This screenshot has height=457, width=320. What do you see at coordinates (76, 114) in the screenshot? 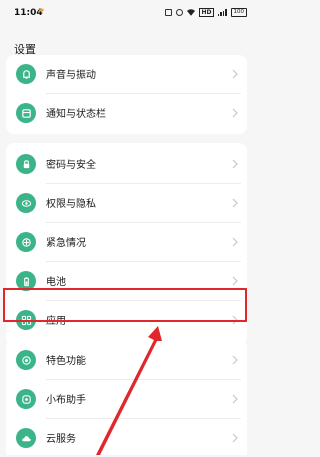
I see `settings-item-label: 通知与状态栏` at bounding box center [76, 114].